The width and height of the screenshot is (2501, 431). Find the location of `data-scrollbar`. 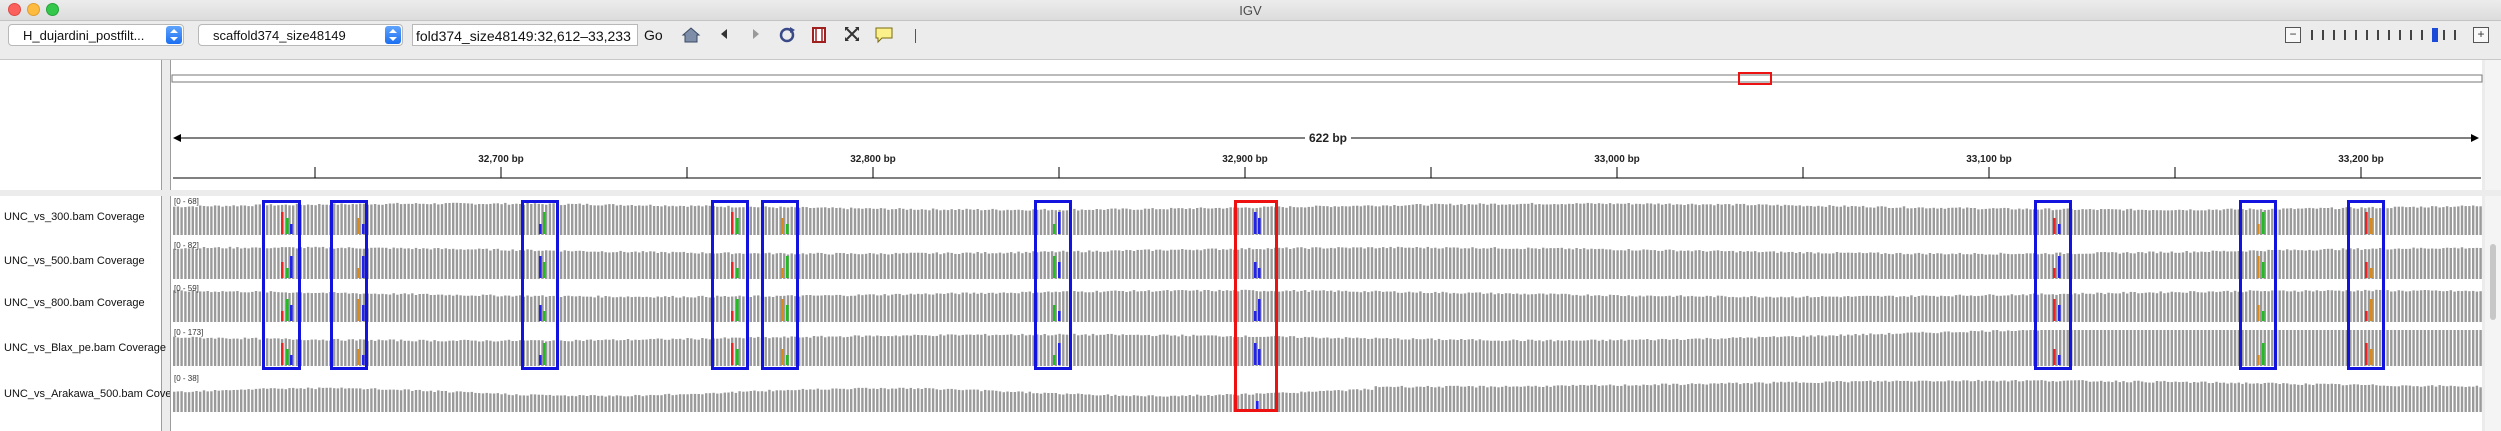

data-scrollbar is located at coordinates (2493, 313).